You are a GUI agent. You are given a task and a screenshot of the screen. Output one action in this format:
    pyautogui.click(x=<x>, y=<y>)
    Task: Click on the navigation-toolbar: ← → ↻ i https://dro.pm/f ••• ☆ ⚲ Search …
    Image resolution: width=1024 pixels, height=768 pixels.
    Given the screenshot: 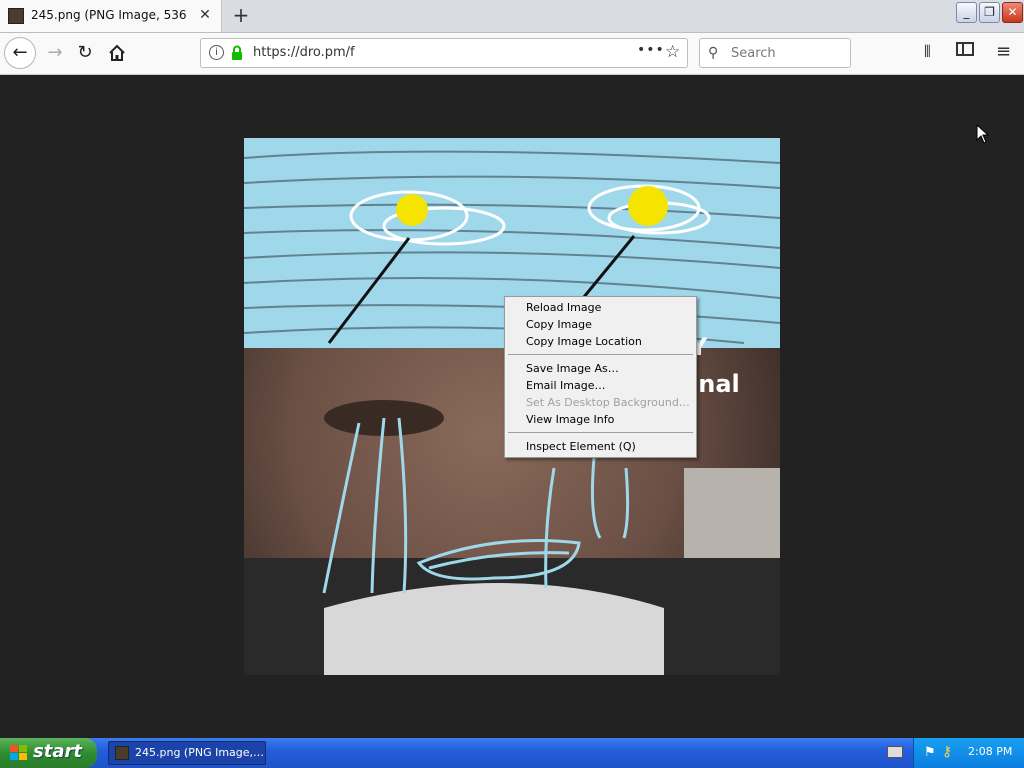 What is the action you would take?
    pyautogui.click(x=512, y=54)
    